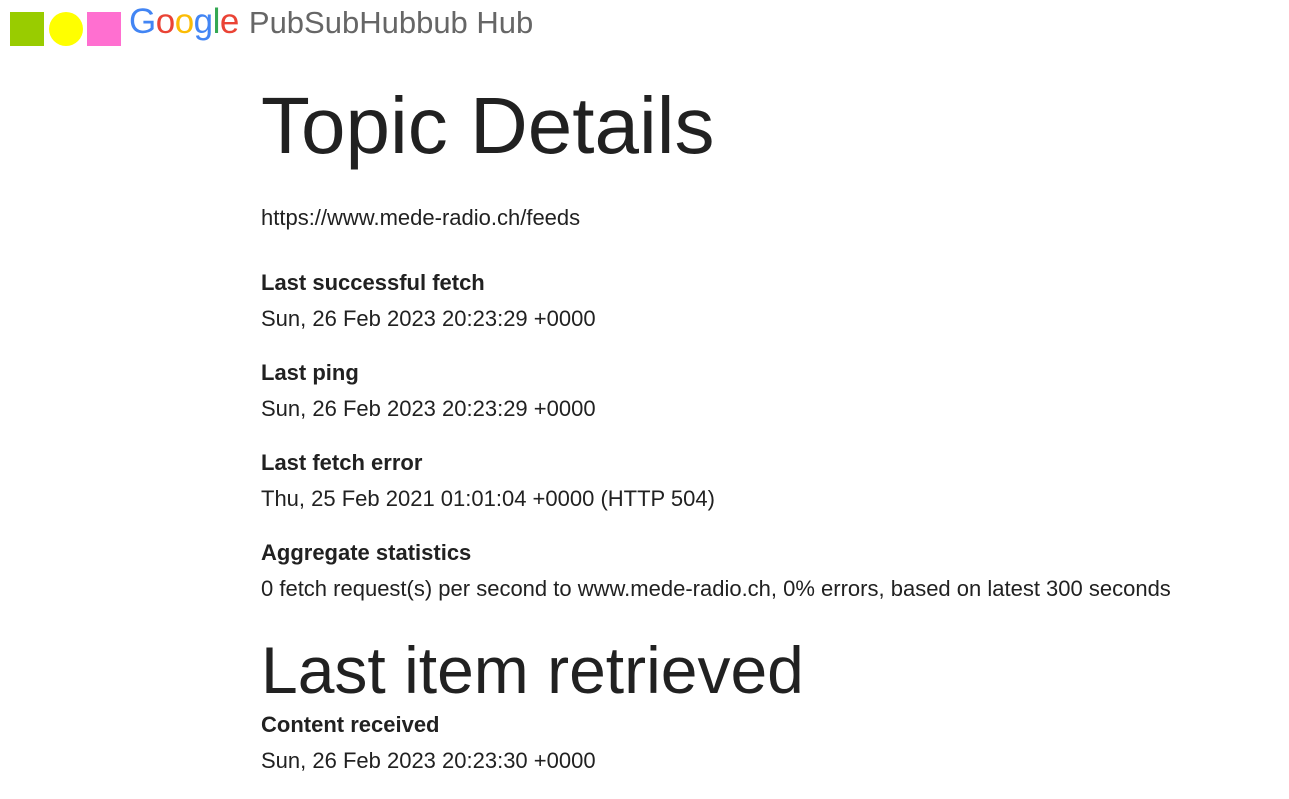  I want to click on yellow-circle-icon, so click(66, 29).